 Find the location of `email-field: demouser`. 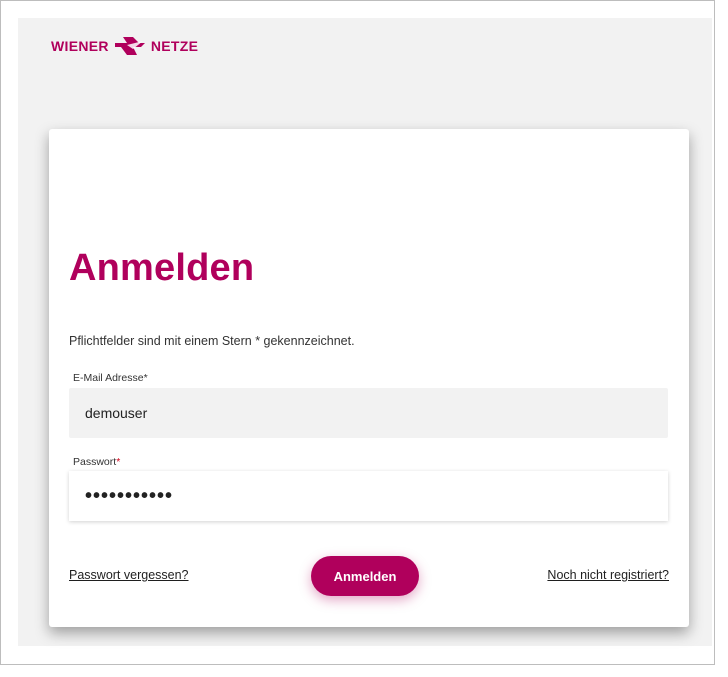

email-field: demouser is located at coordinates (368, 413).